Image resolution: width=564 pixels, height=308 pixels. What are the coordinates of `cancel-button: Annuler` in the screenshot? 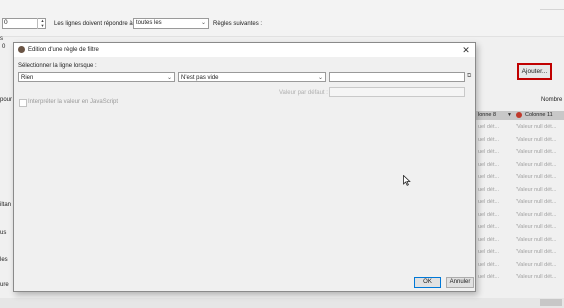 It's located at (460, 282).